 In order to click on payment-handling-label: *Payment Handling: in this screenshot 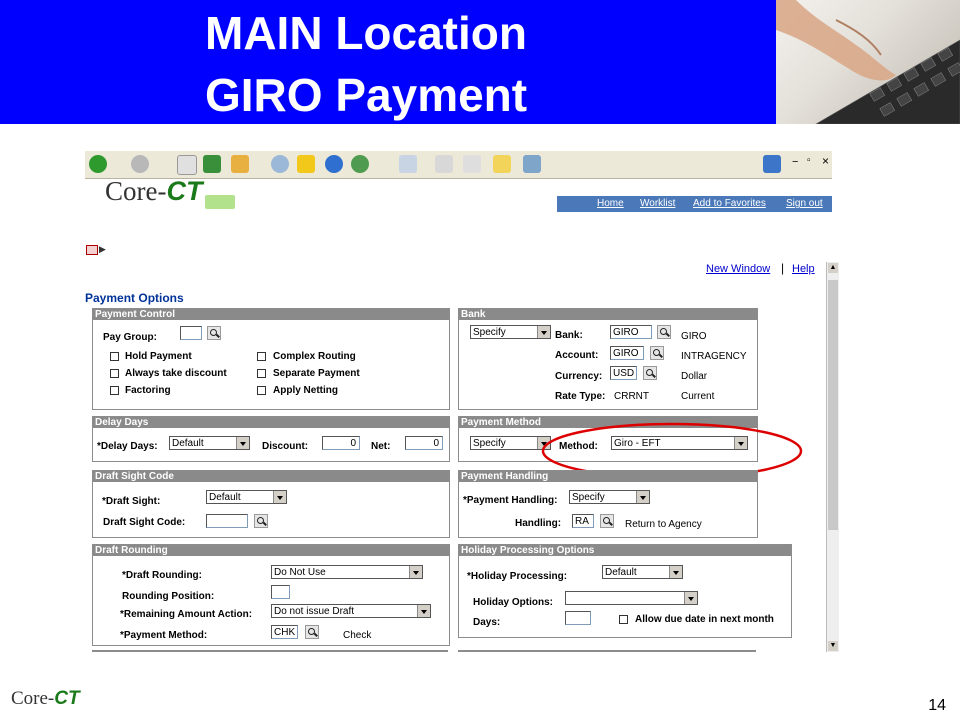, I will do `click(510, 500)`.